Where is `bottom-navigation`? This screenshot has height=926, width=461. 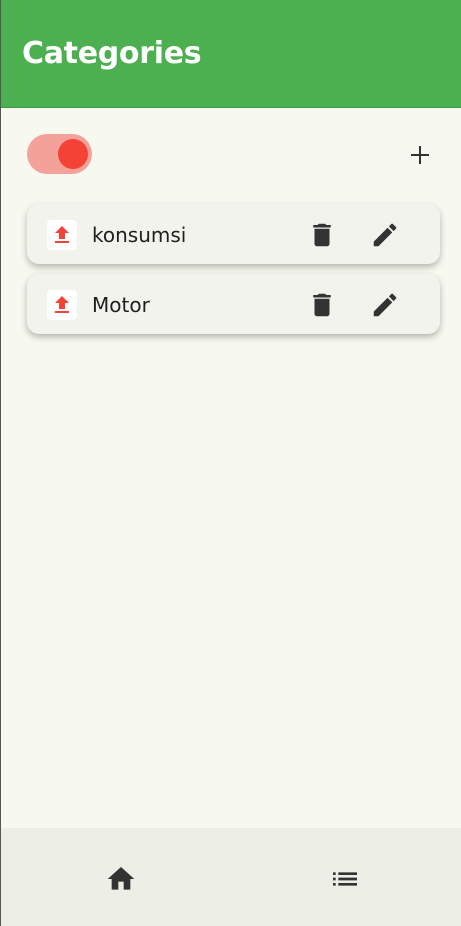 bottom-navigation is located at coordinates (231, 877).